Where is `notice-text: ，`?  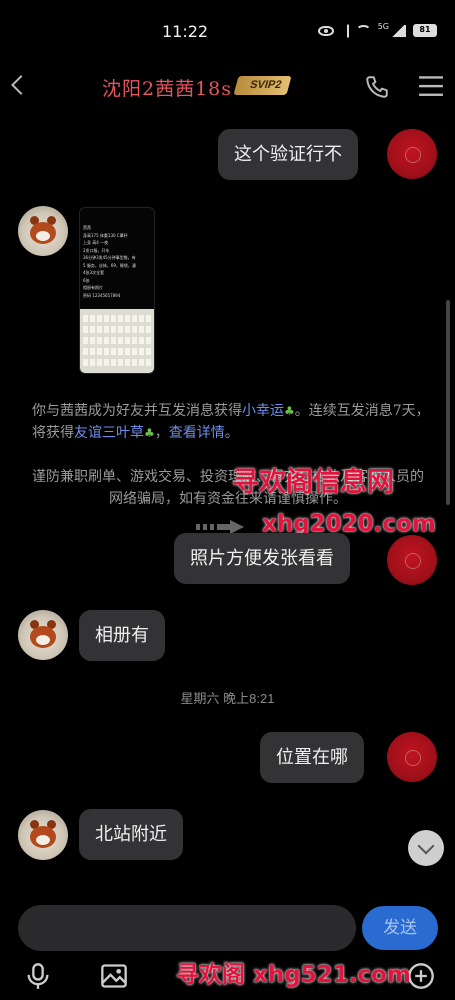
notice-text: ， is located at coordinates (161, 433).